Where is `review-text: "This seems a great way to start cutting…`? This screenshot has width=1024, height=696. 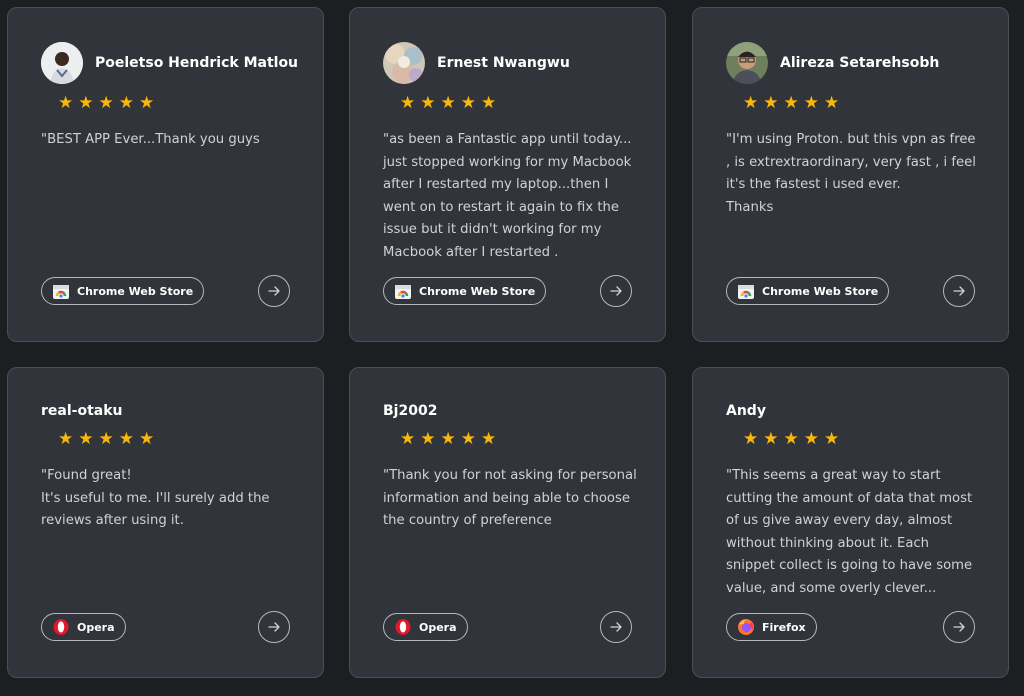 review-text: "This seems a great way to start cutting… is located at coordinates (849, 532).